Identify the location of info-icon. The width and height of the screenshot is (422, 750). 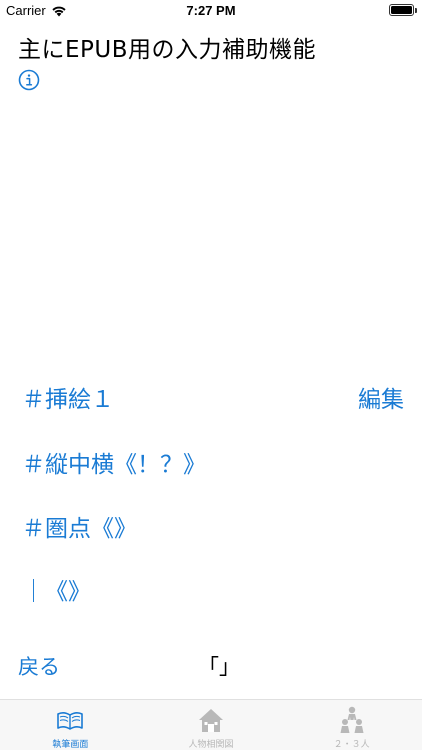
(29, 80).